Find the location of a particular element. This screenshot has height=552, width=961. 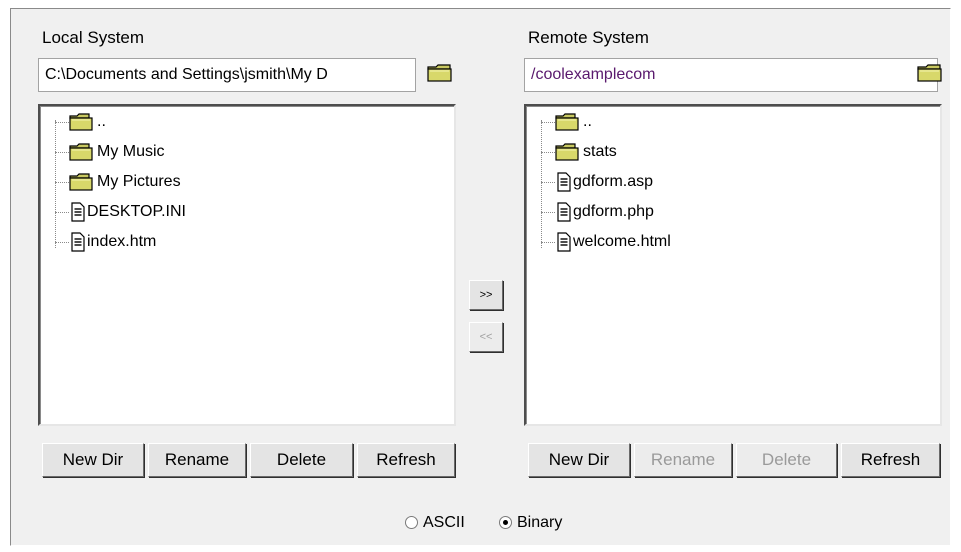

remote-browse-folder-icon is located at coordinates (930, 73).